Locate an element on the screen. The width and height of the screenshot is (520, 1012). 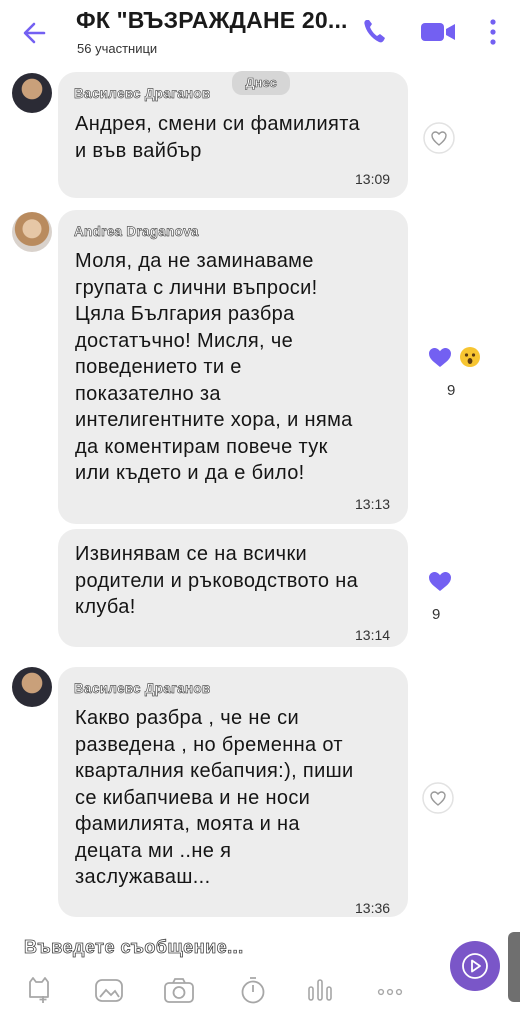
date-separator: Днес is located at coordinates (261, 83).